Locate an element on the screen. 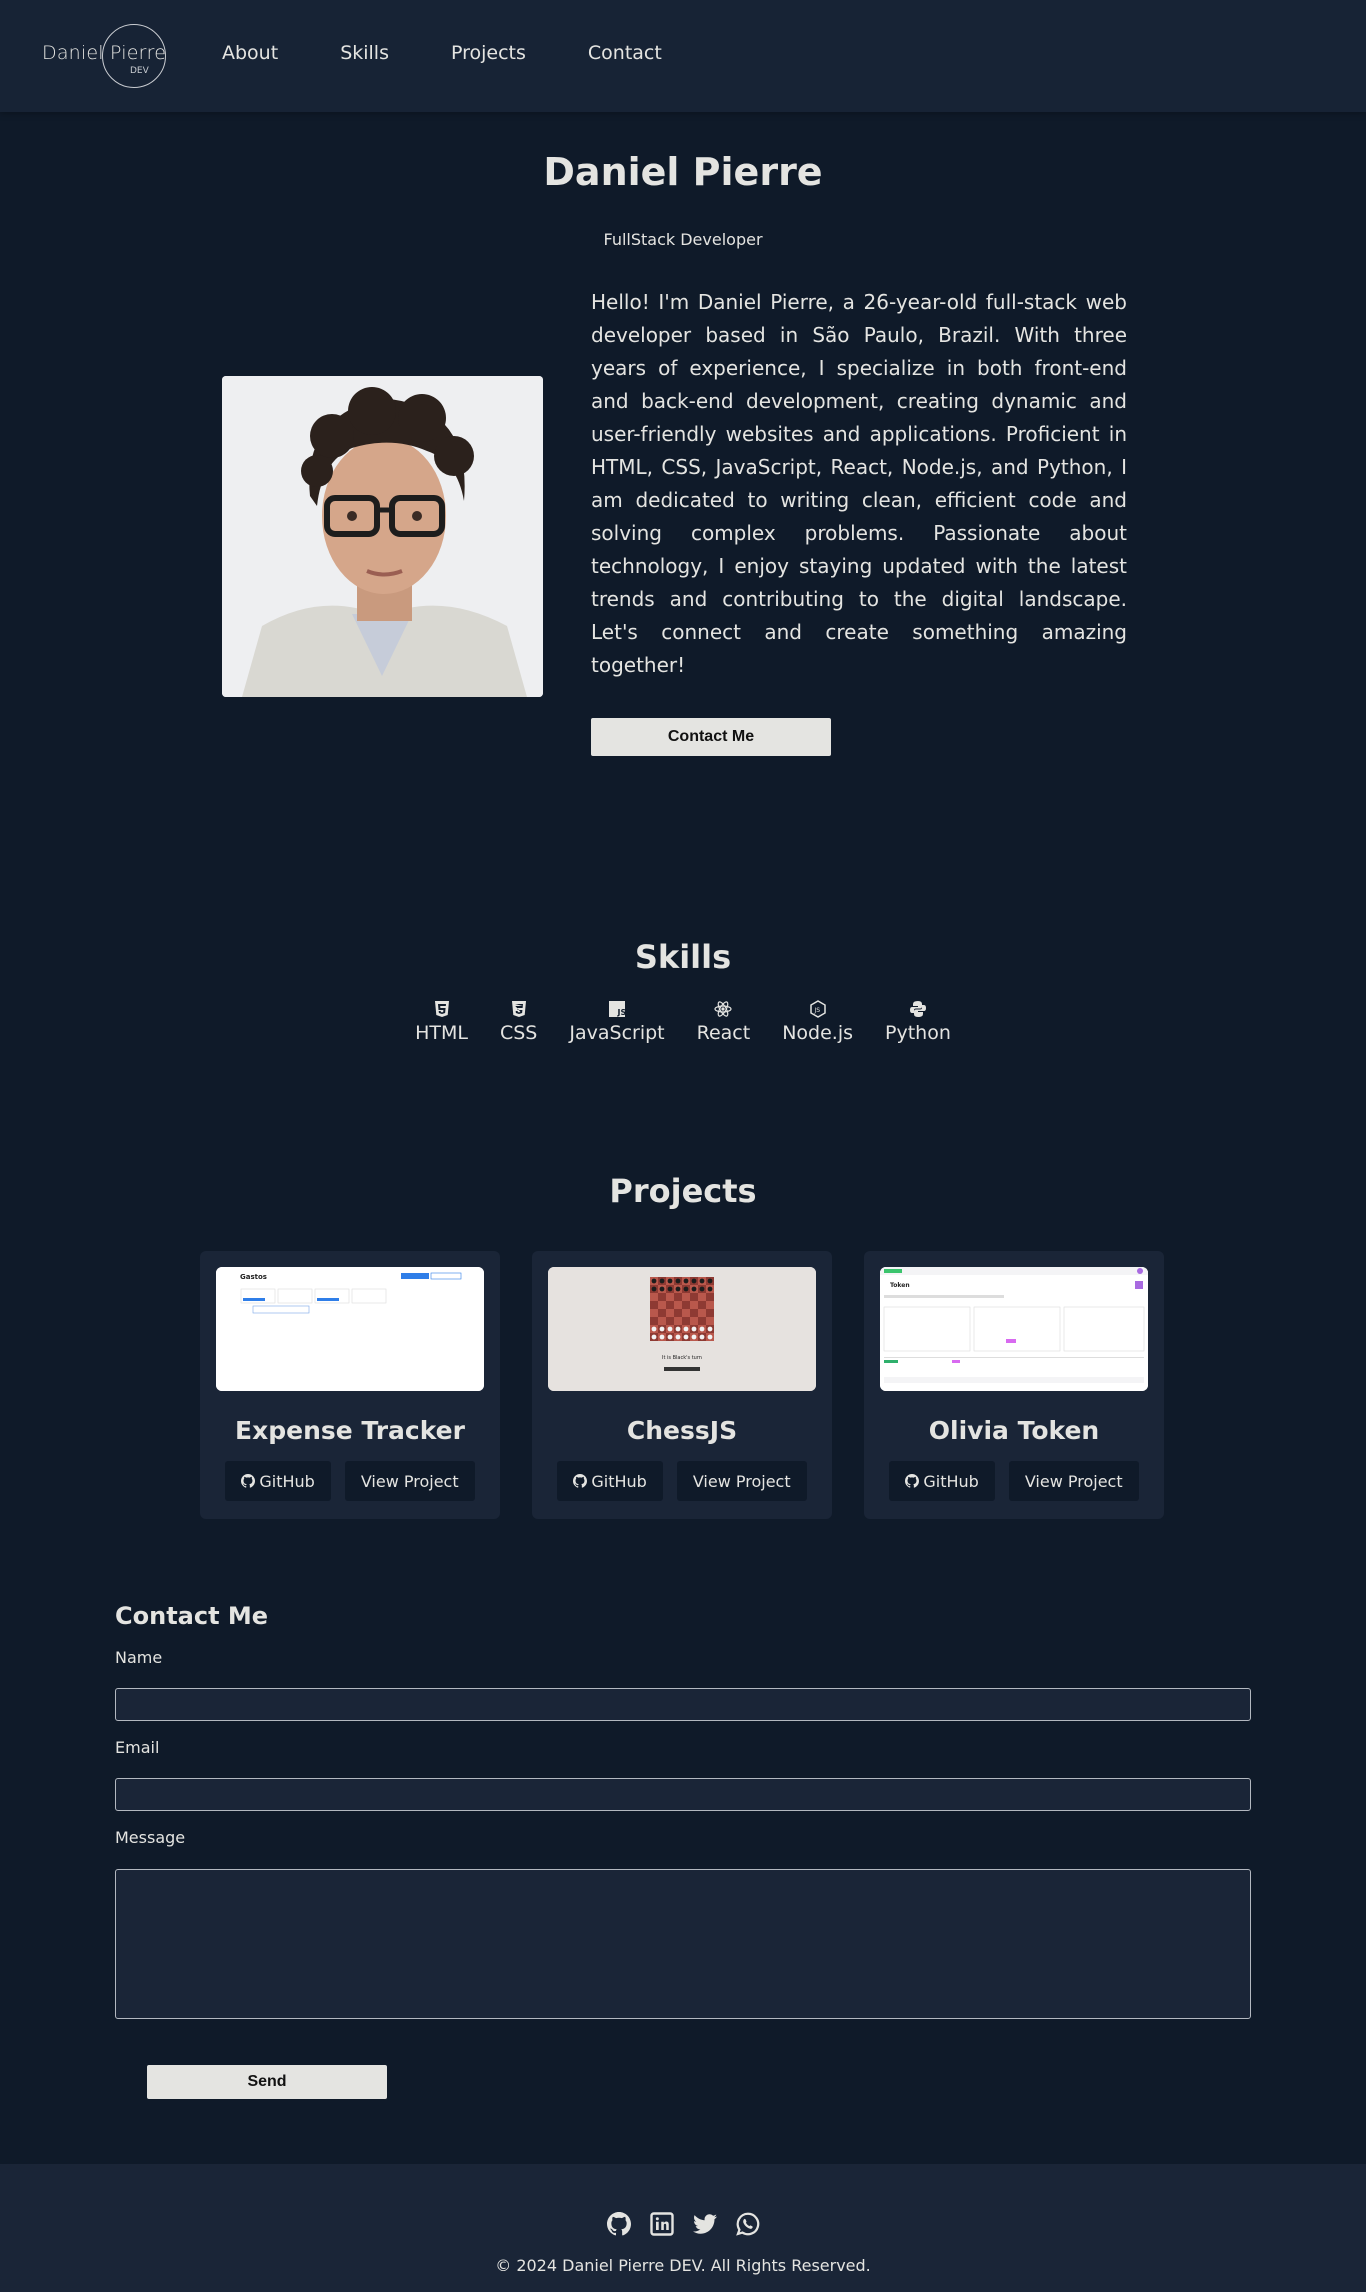 The width and height of the screenshot is (1366, 2292). email-input is located at coordinates (683, 1794).